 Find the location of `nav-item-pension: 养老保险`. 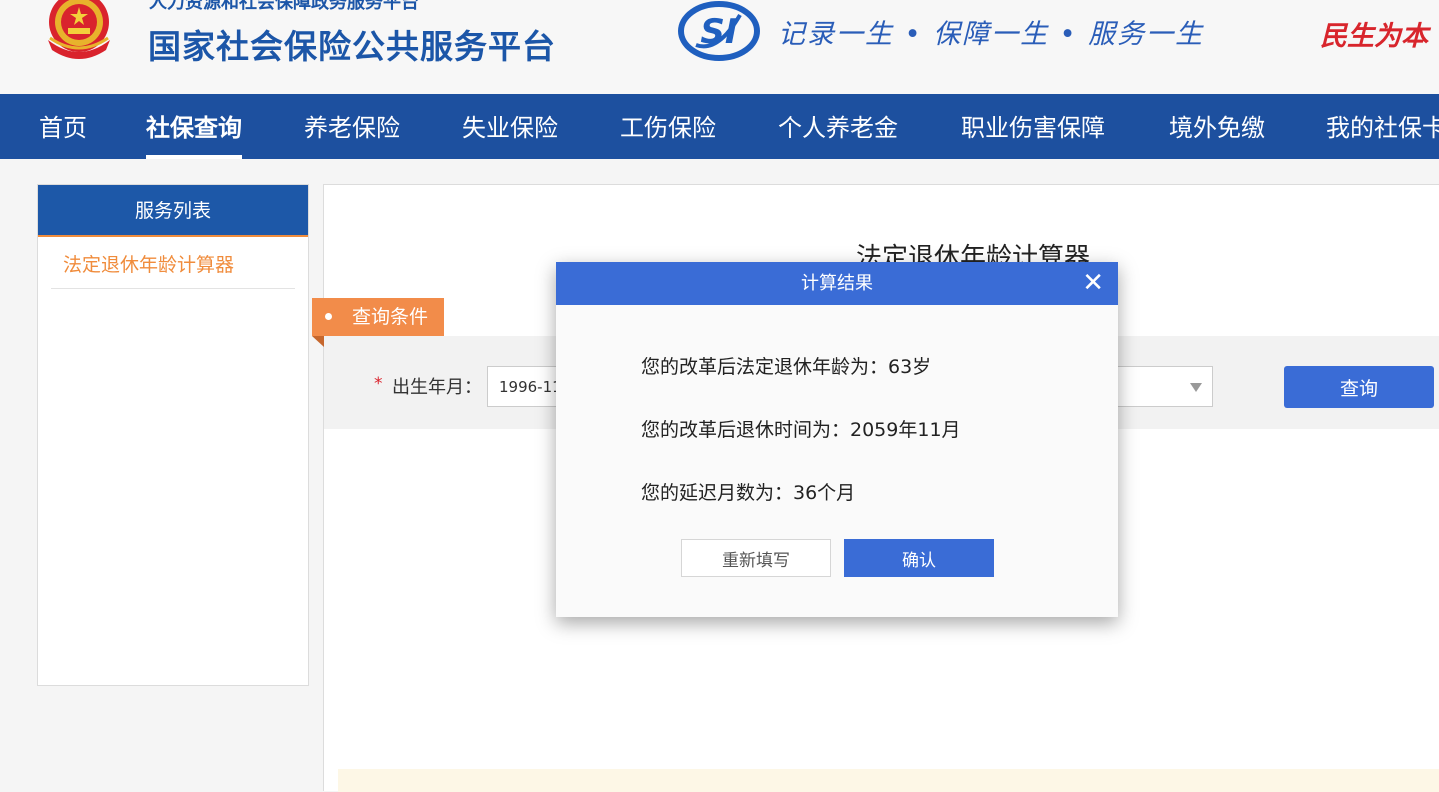

nav-item-pension: 养老保险 is located at coordinates (352, 126).